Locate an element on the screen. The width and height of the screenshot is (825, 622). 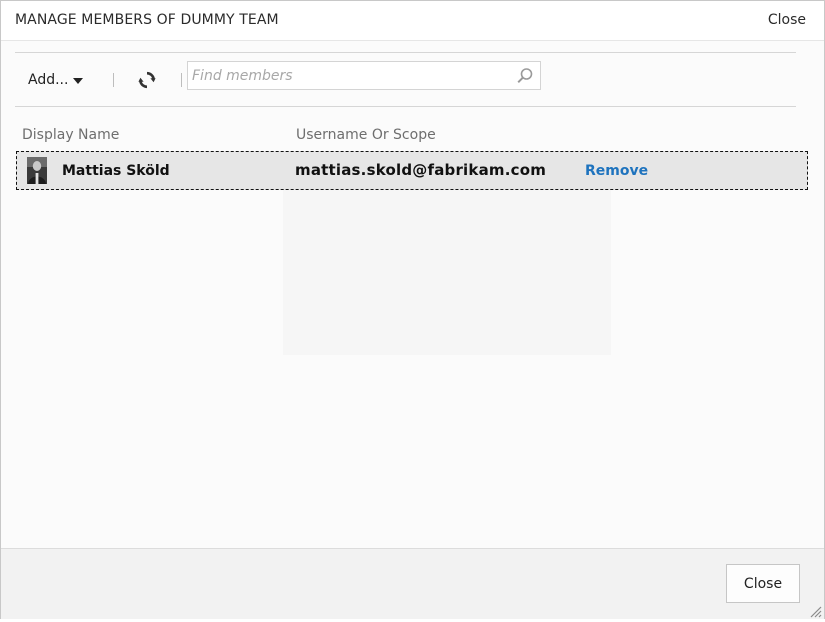
dialog-title: MANAGE MEMBERS OF DUMMY TEAM is located at coordinates (147, 20).